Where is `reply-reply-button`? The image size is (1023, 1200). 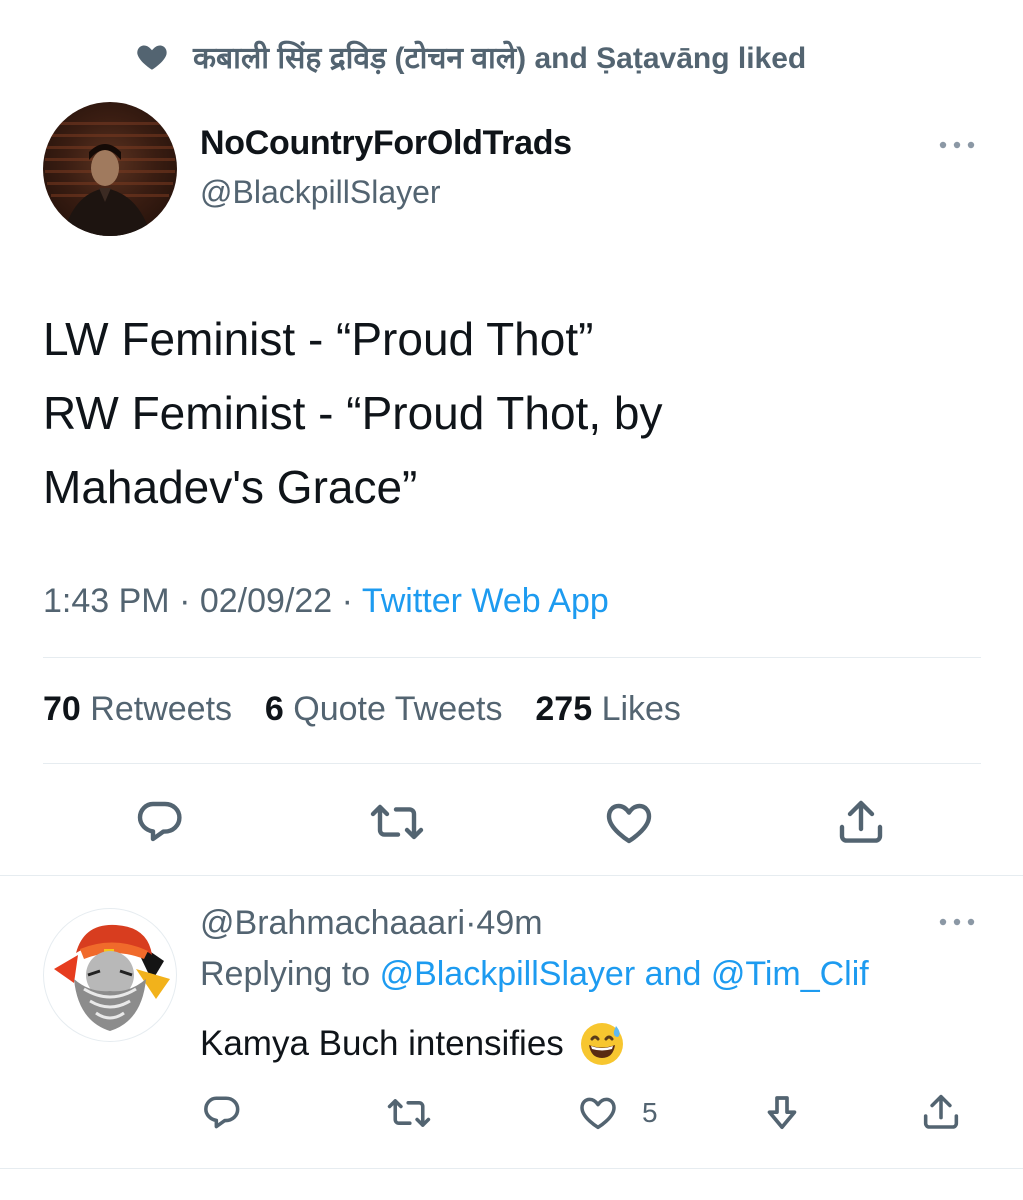 reply-reply-button is located at coordinates (222, 1112).